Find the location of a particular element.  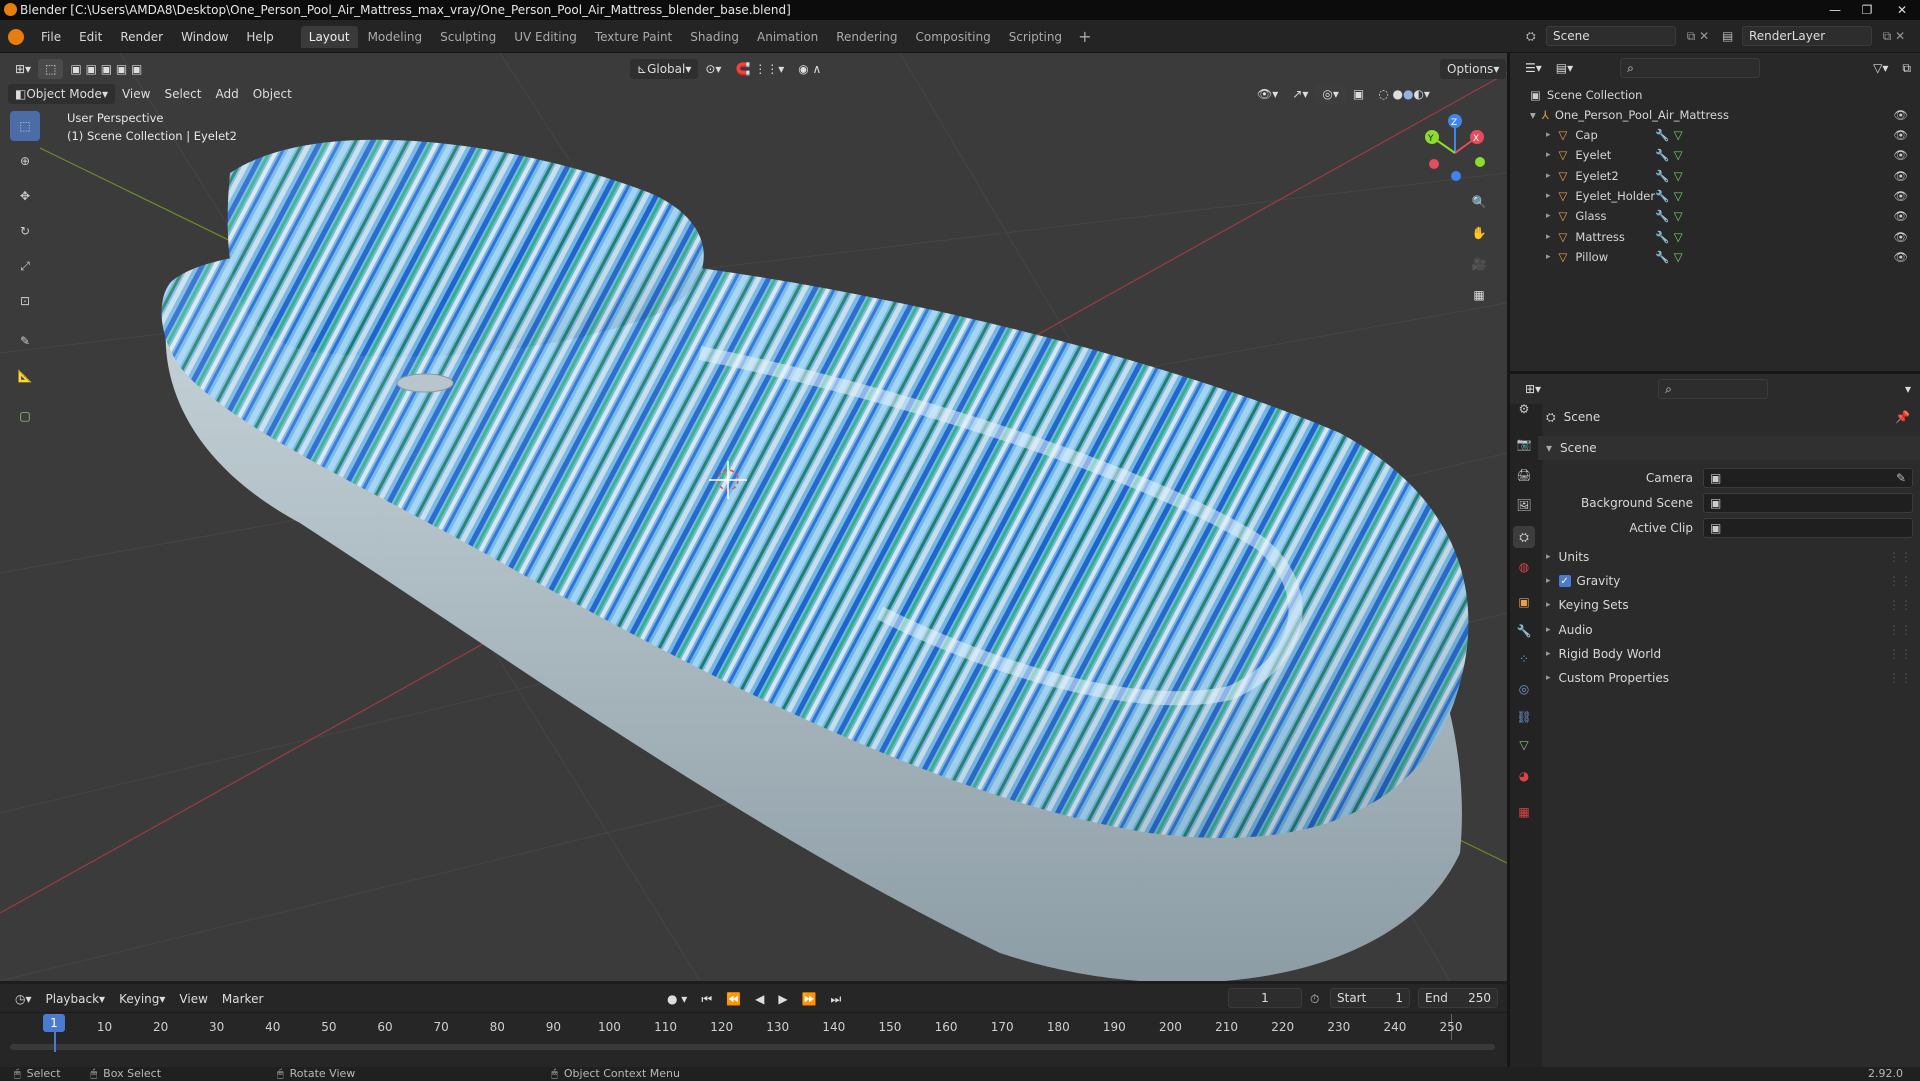

play-reverse-icon: ◀ is located at coordinates (759, 999).